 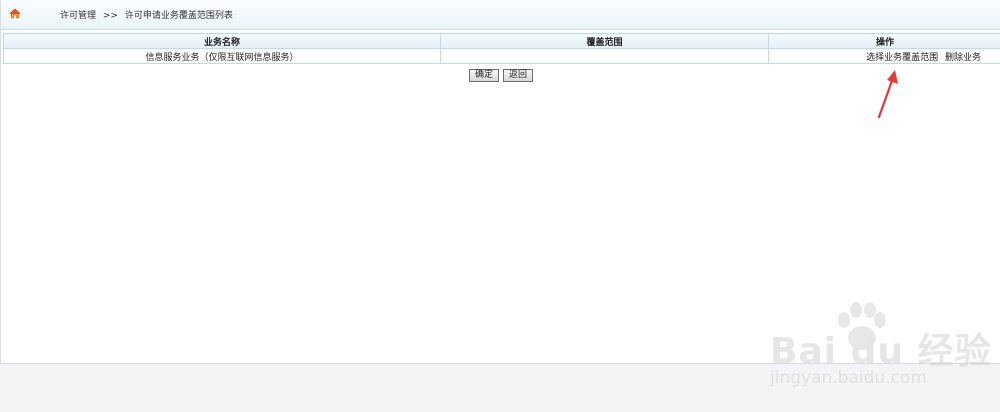 What do you see at coordinates (500, 75) in the screenshot?
I see `button-row: 确定 返回` at bounding box center [500, 75].